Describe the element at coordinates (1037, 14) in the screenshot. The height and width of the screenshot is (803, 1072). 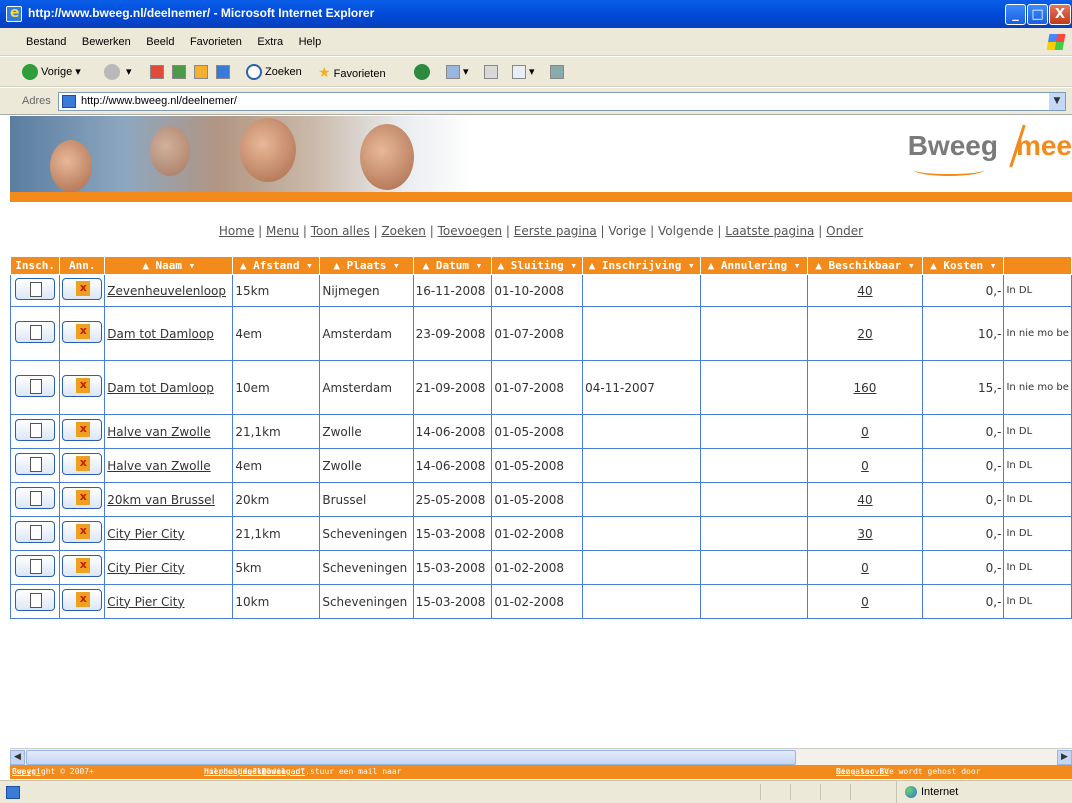
I see `maximize-button: □` at that location.